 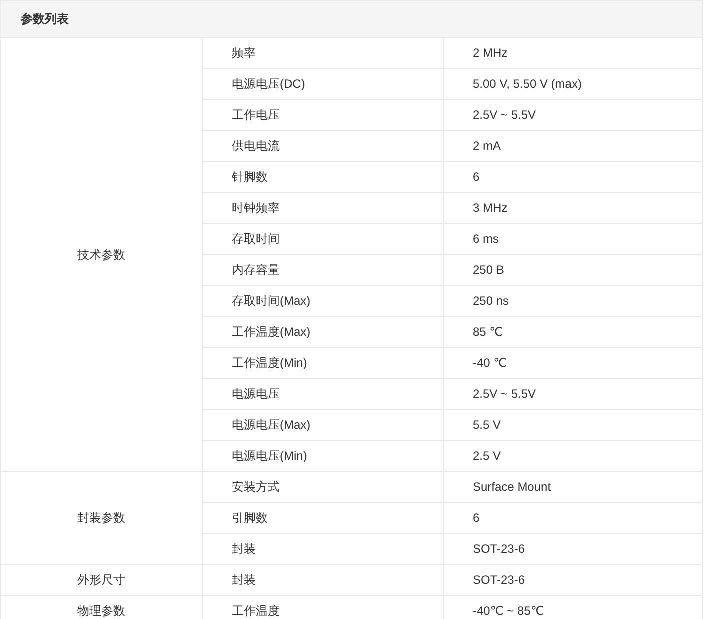 What do you see at coordinates (323, 239) in the screenshot?
I see `param-name-cell: 存取时间` at bounding box center [323, 239].